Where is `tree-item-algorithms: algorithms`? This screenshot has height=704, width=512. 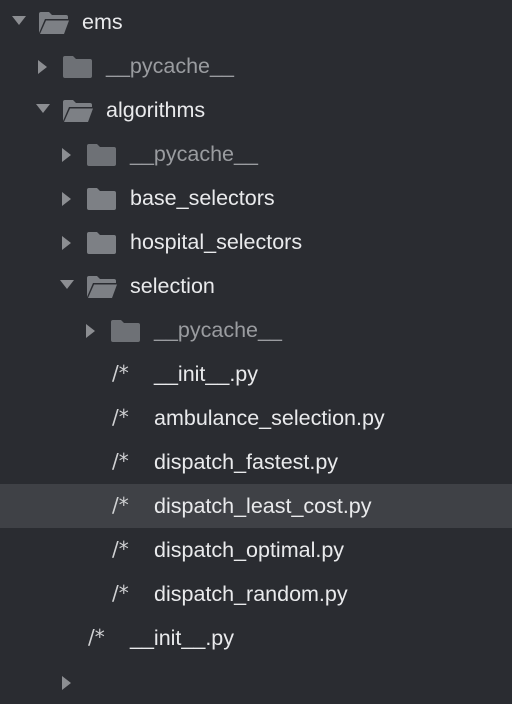 tree-item-algorithms: algorithms is located at coordinates (256, 110).